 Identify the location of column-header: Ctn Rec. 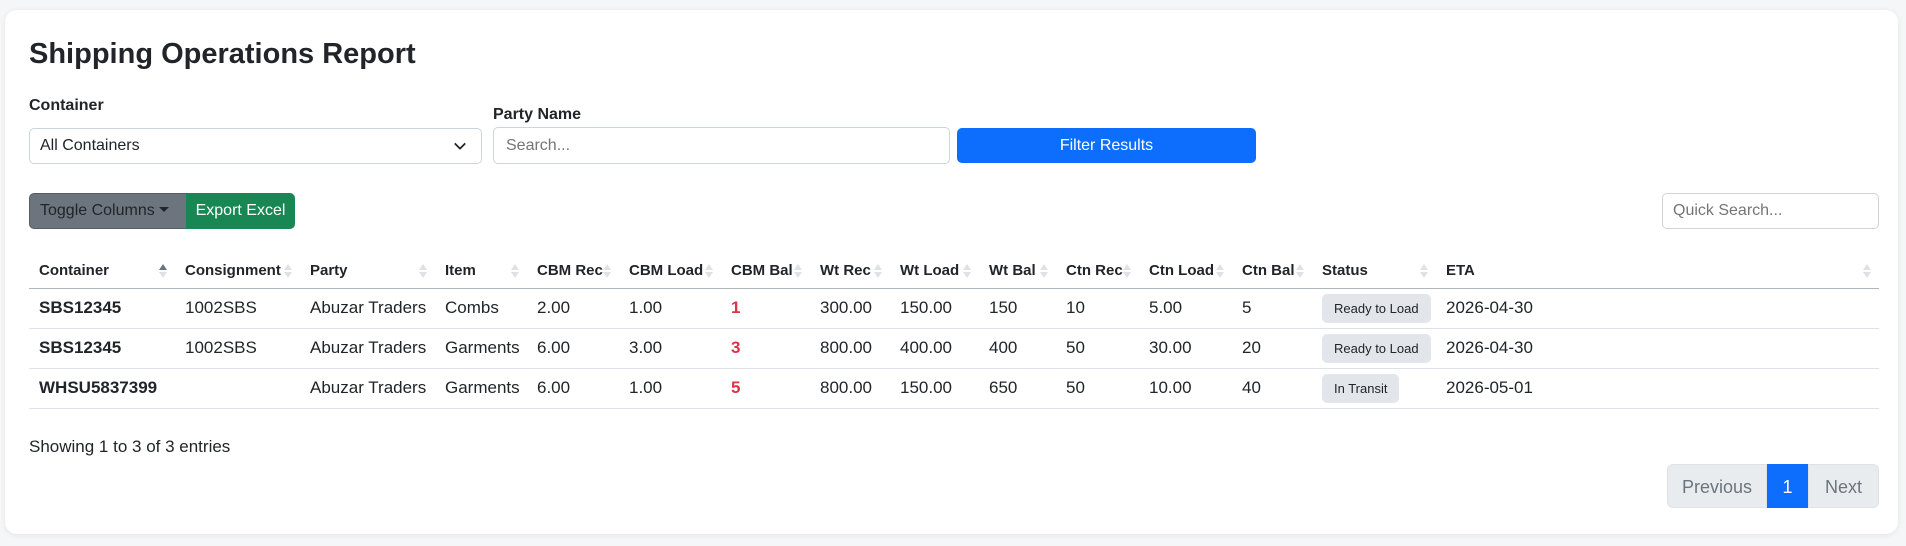
(1097, 271).